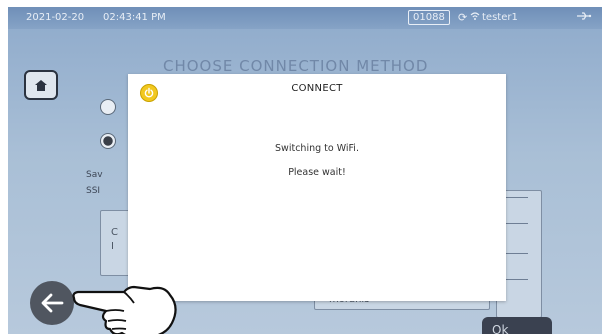 This screenshot has width=602, height=334. I want to click on next-button: Ok, so click(517, 325).